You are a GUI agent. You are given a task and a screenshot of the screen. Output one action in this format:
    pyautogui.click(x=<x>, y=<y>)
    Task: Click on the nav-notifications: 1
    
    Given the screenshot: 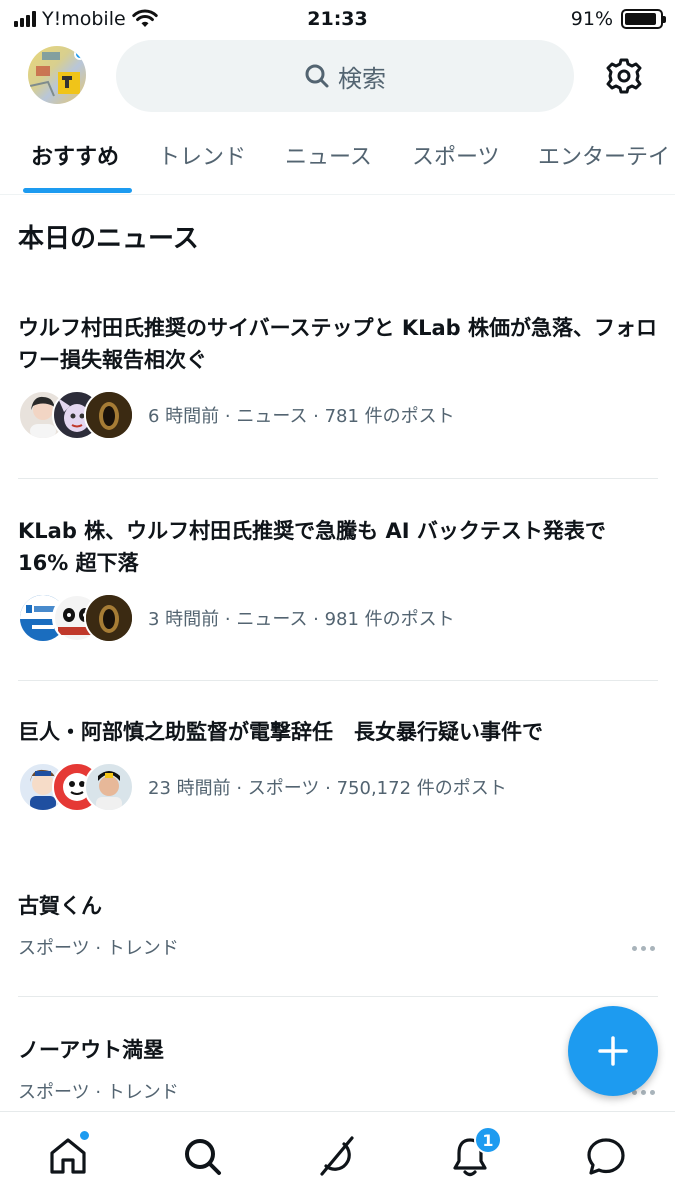 What is the action you would take?
    pyautogui.click(x=475, y=1152)
    